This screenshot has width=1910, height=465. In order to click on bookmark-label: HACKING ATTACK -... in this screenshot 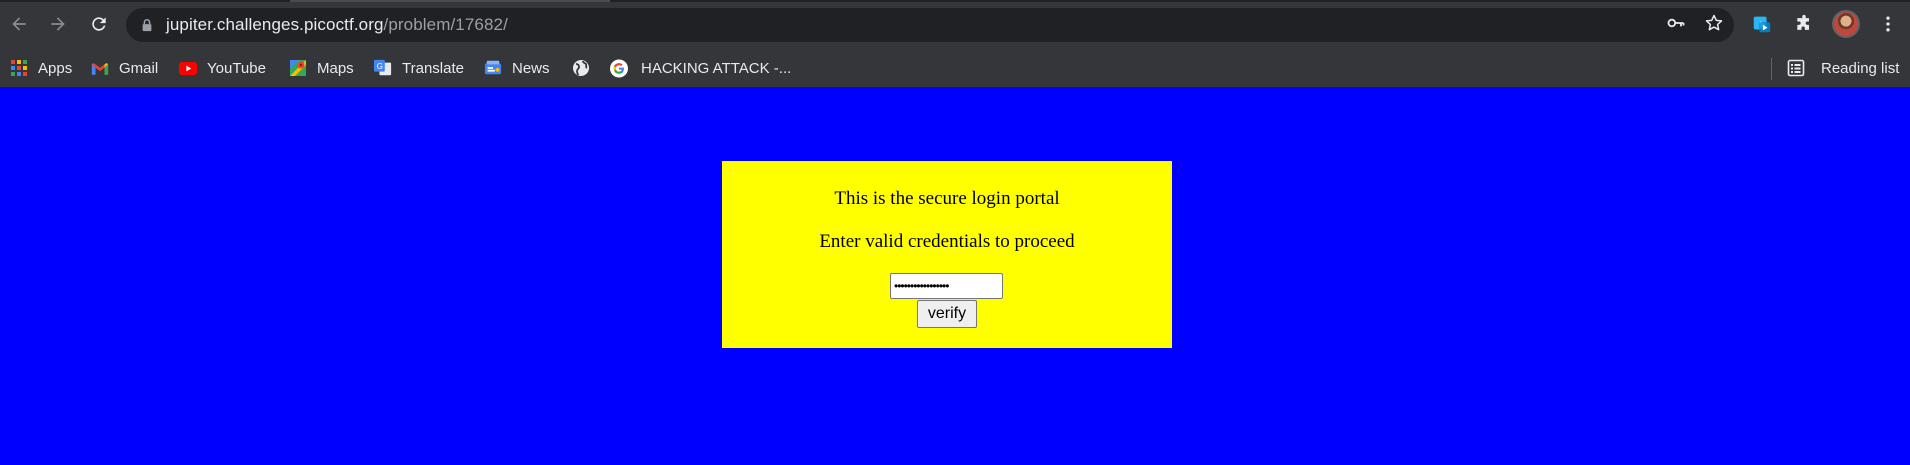, I will do `click(716, 68)`.